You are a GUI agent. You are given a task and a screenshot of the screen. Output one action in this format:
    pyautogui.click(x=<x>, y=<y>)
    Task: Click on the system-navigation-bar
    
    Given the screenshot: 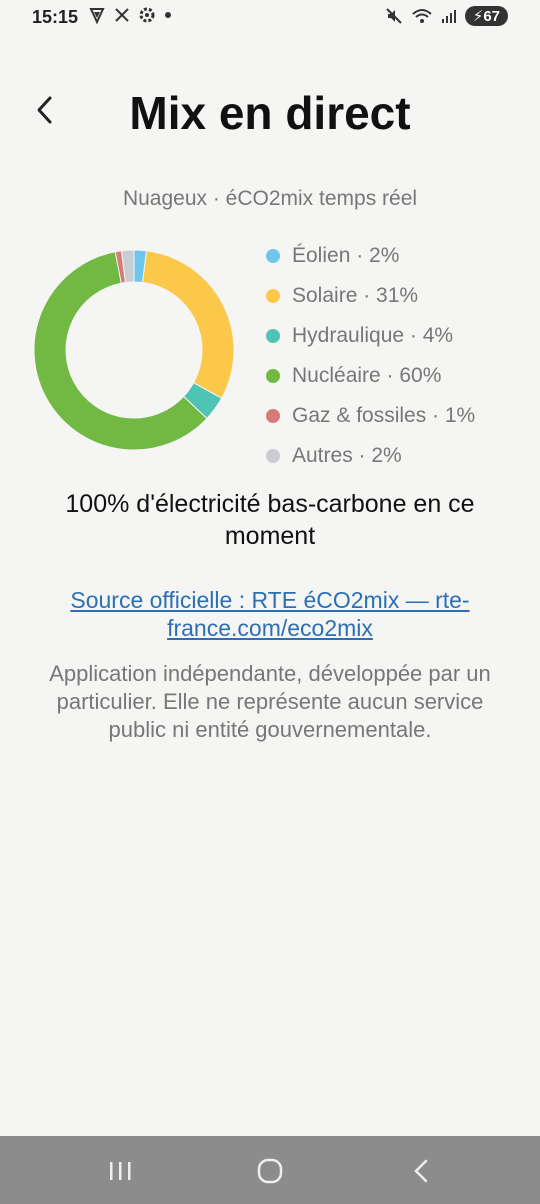 What is the action you would take?
    pyautogui.click(x=270, y=1170)
    